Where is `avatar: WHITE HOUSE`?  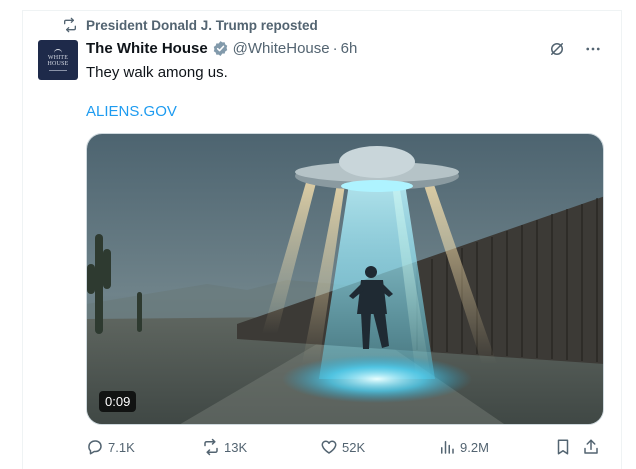 avatar: WHITE HOUSE is located at coordinates (58, 60).